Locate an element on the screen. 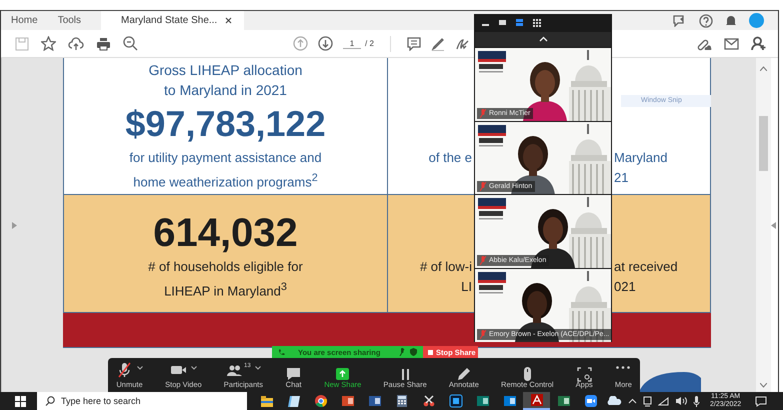  speaker-view-icon is located at coordinates (520, 23).